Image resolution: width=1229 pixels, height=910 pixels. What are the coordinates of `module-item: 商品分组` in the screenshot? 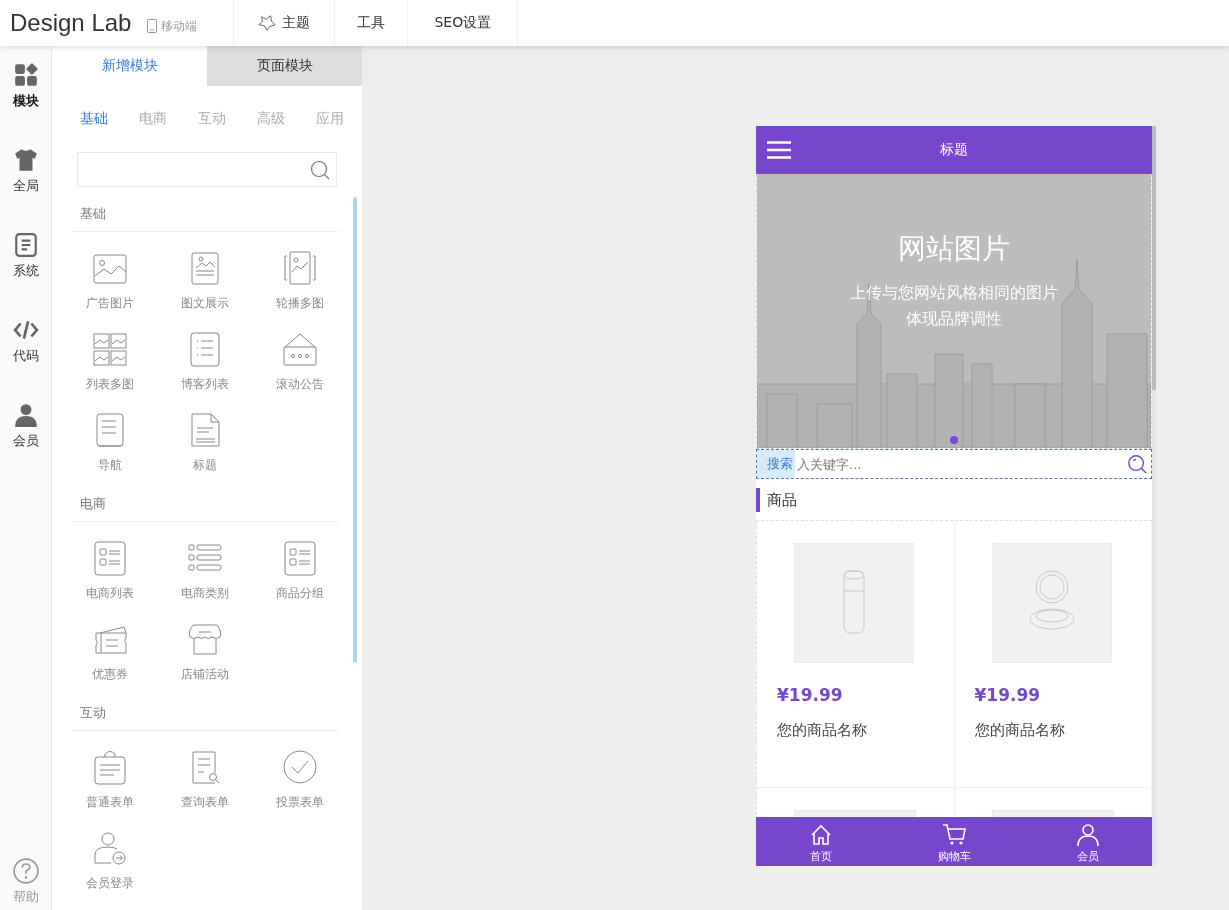 It's located at (299, 570).